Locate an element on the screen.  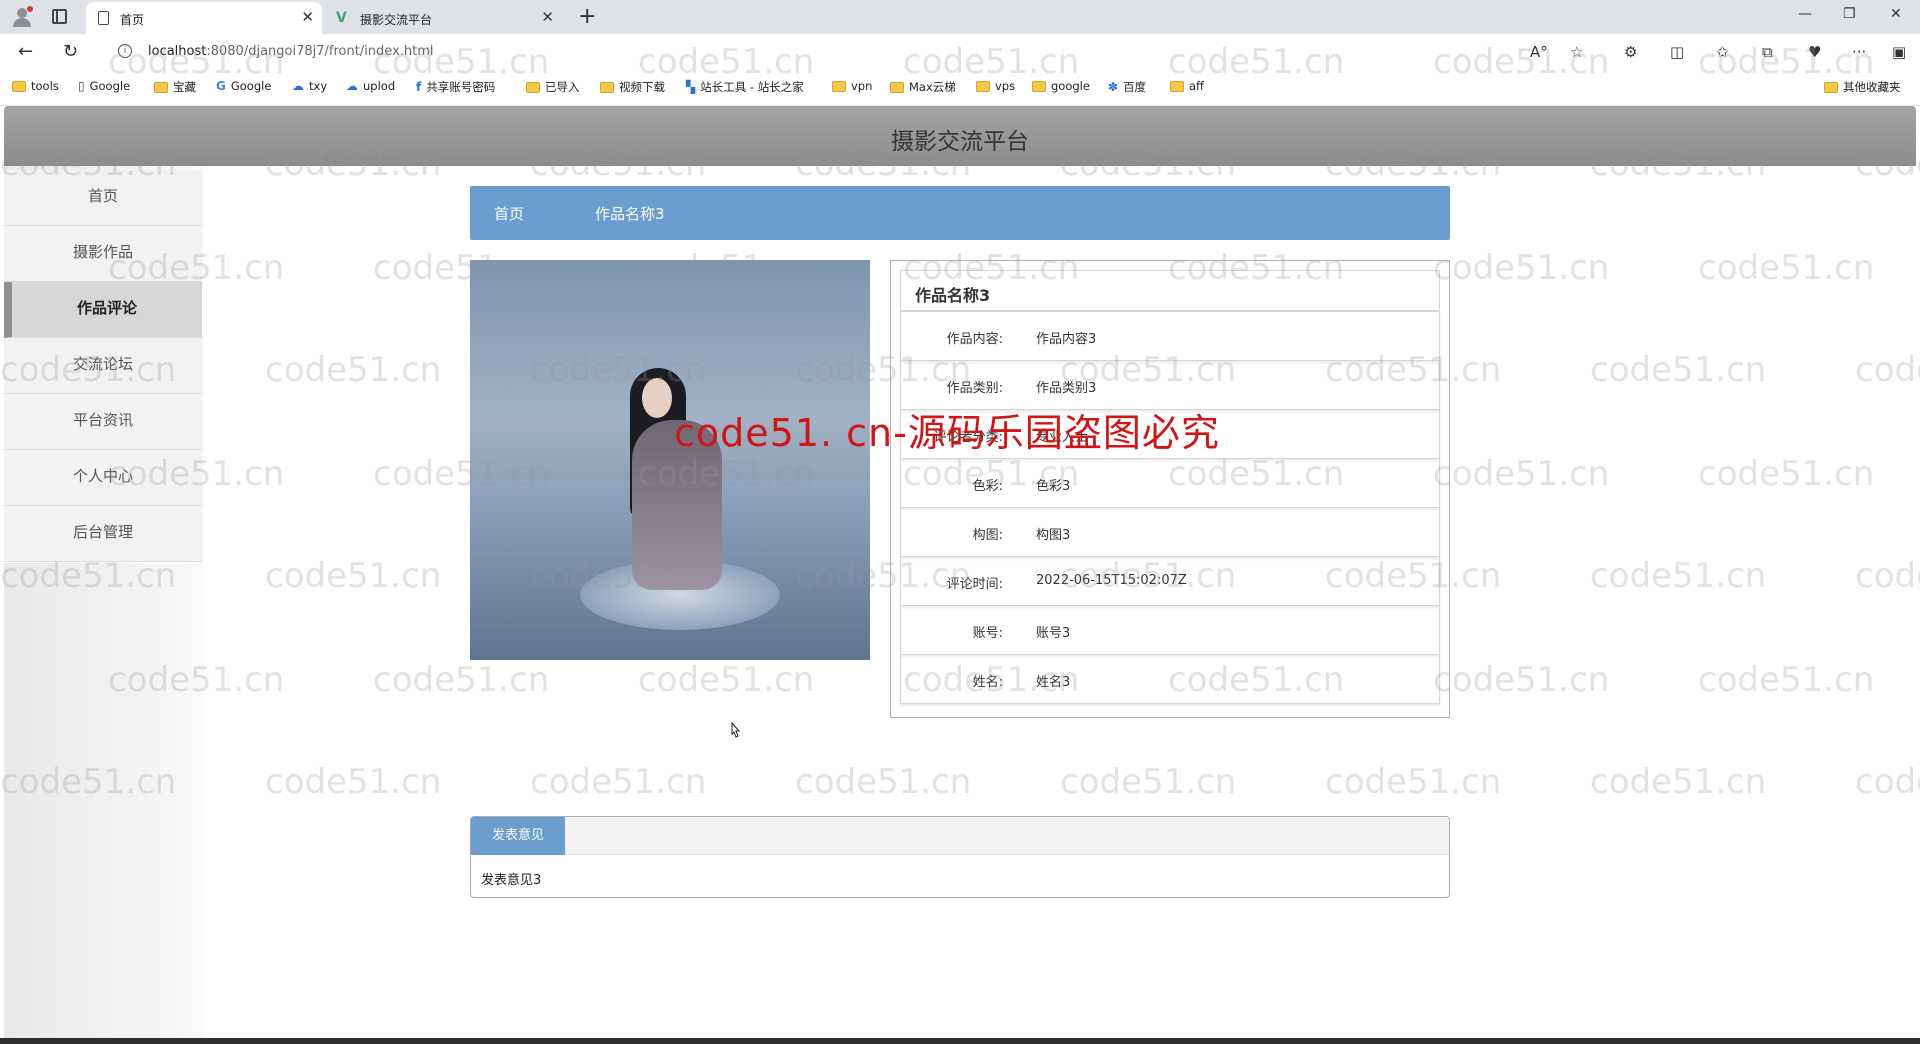
sidebar-item-news: 平台资讯 is located at coordinates (103, 422).